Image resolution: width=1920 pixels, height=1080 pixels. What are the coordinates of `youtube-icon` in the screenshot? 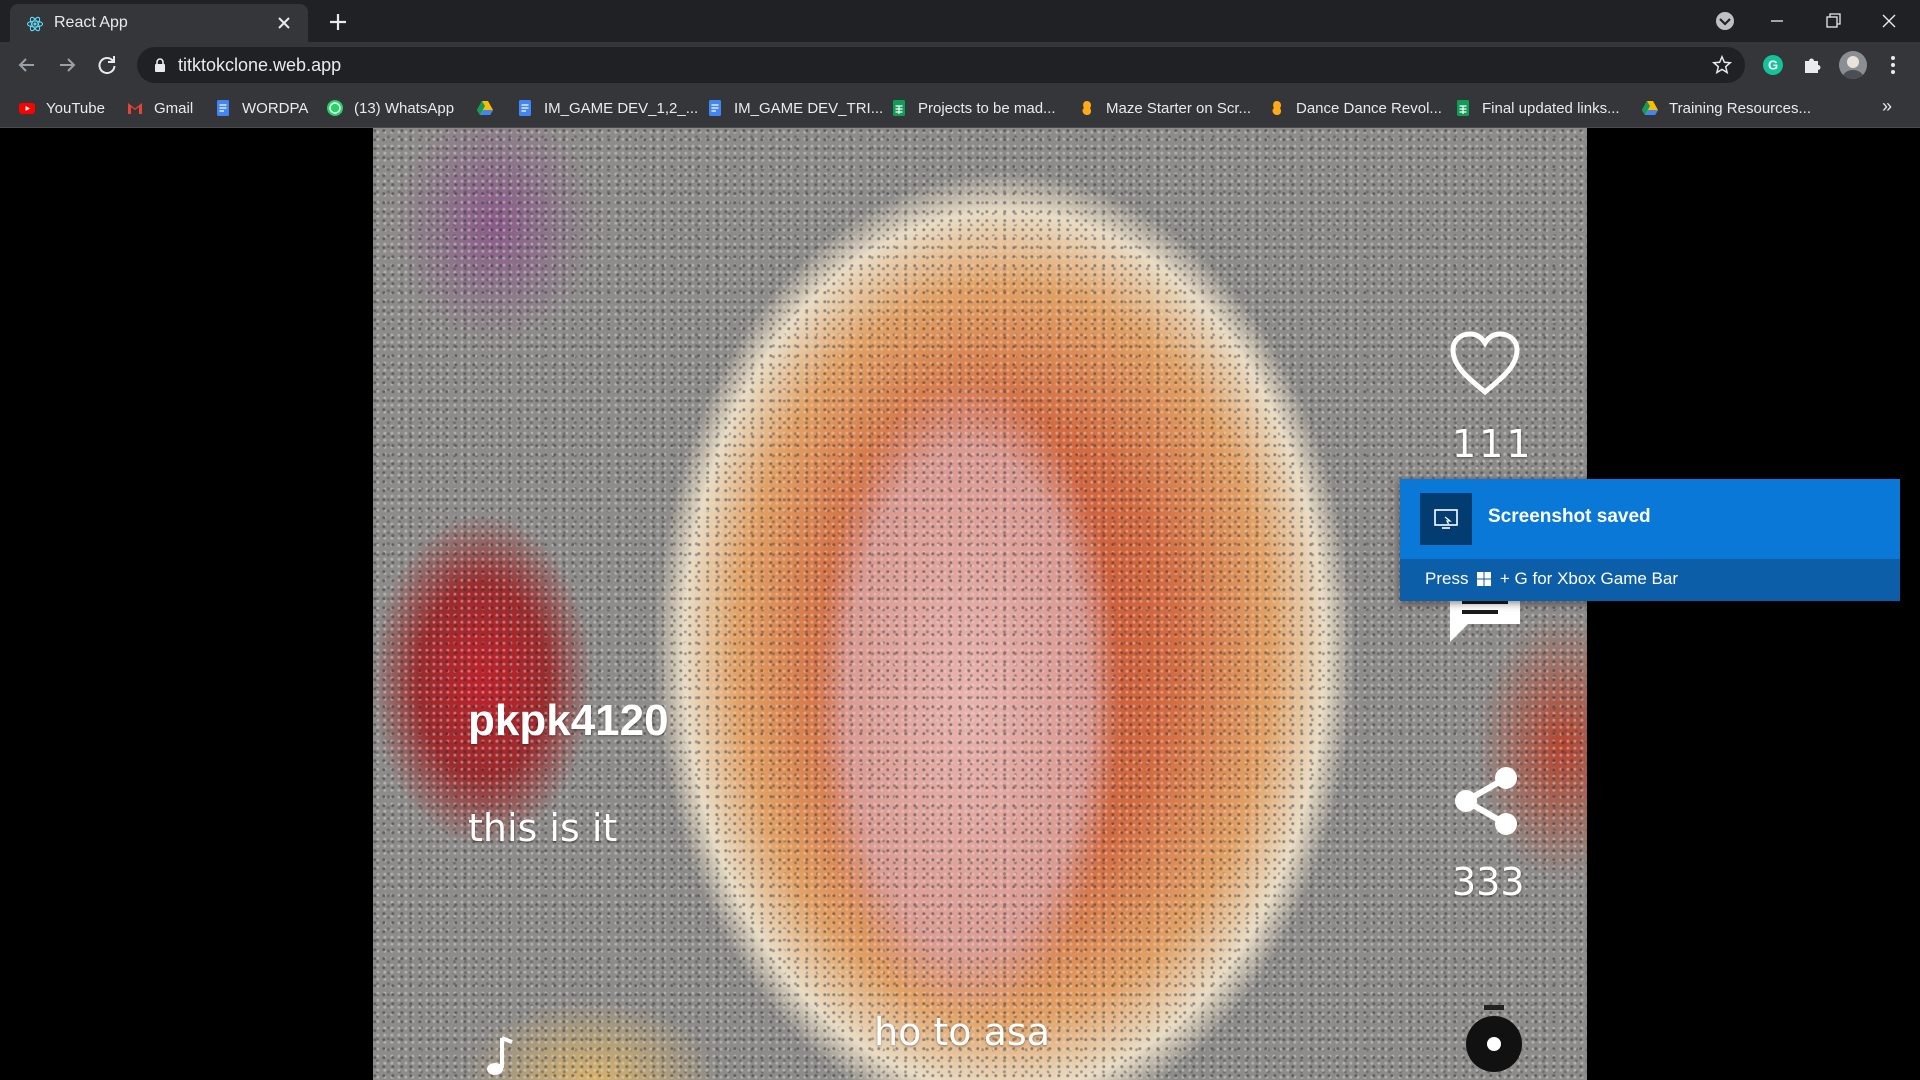 It's located at (27, 108).